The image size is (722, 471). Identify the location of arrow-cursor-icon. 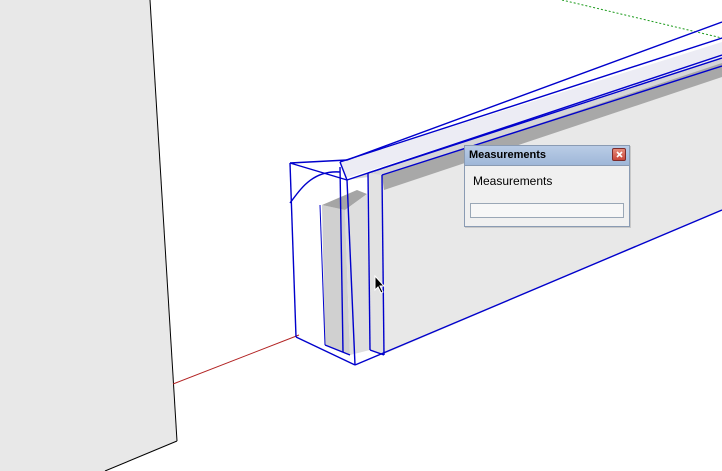
(380, 284).